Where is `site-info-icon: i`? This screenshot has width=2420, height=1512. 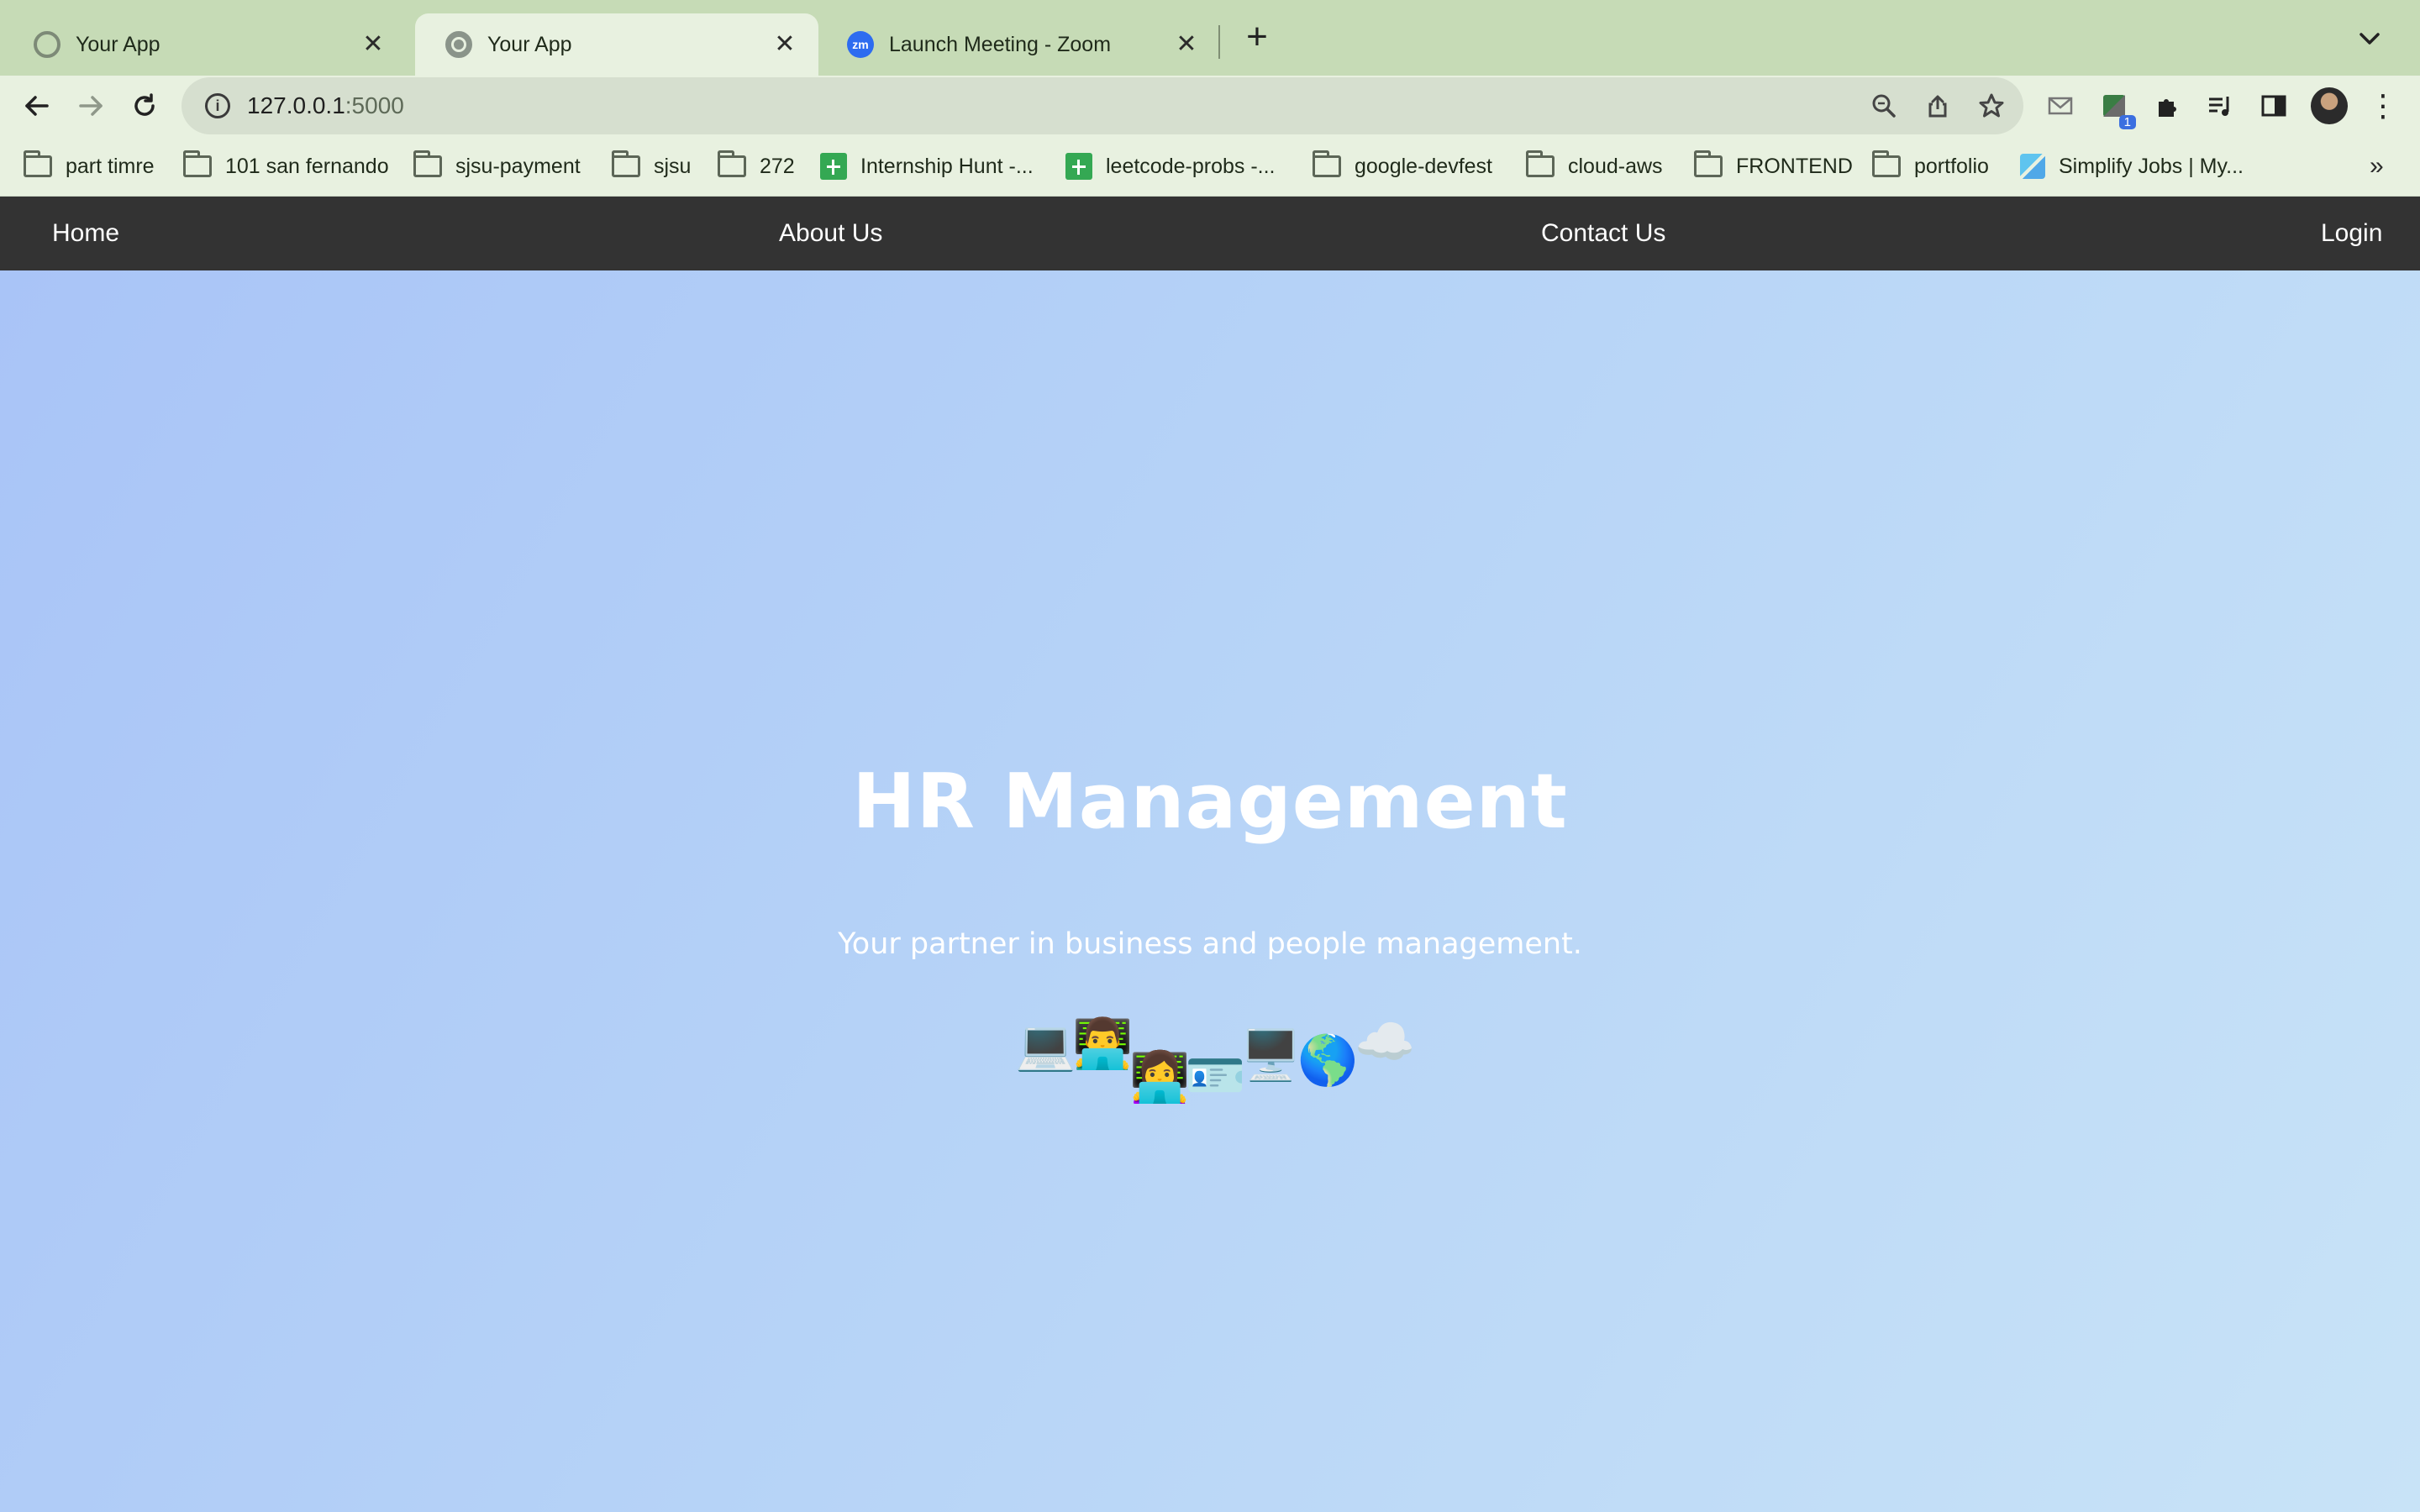
site-info-icon: i is located at coordinates (218, 105).